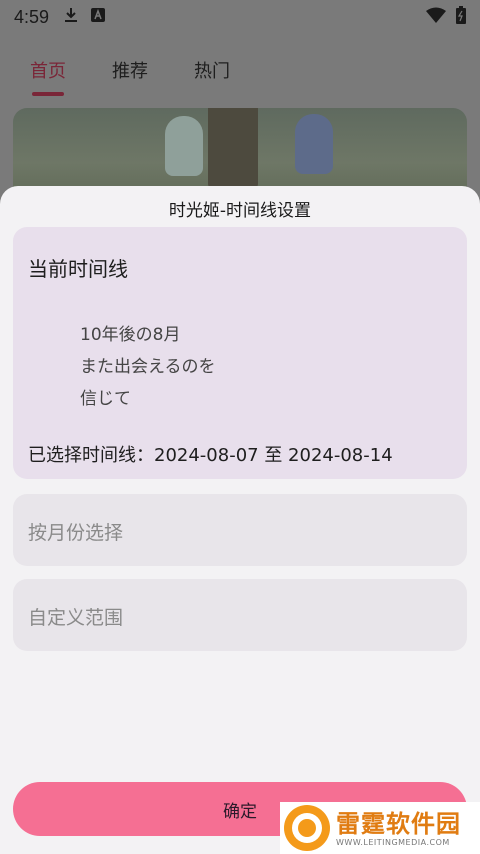  I want to click on poem-line: 信じて, so click(105, 399).